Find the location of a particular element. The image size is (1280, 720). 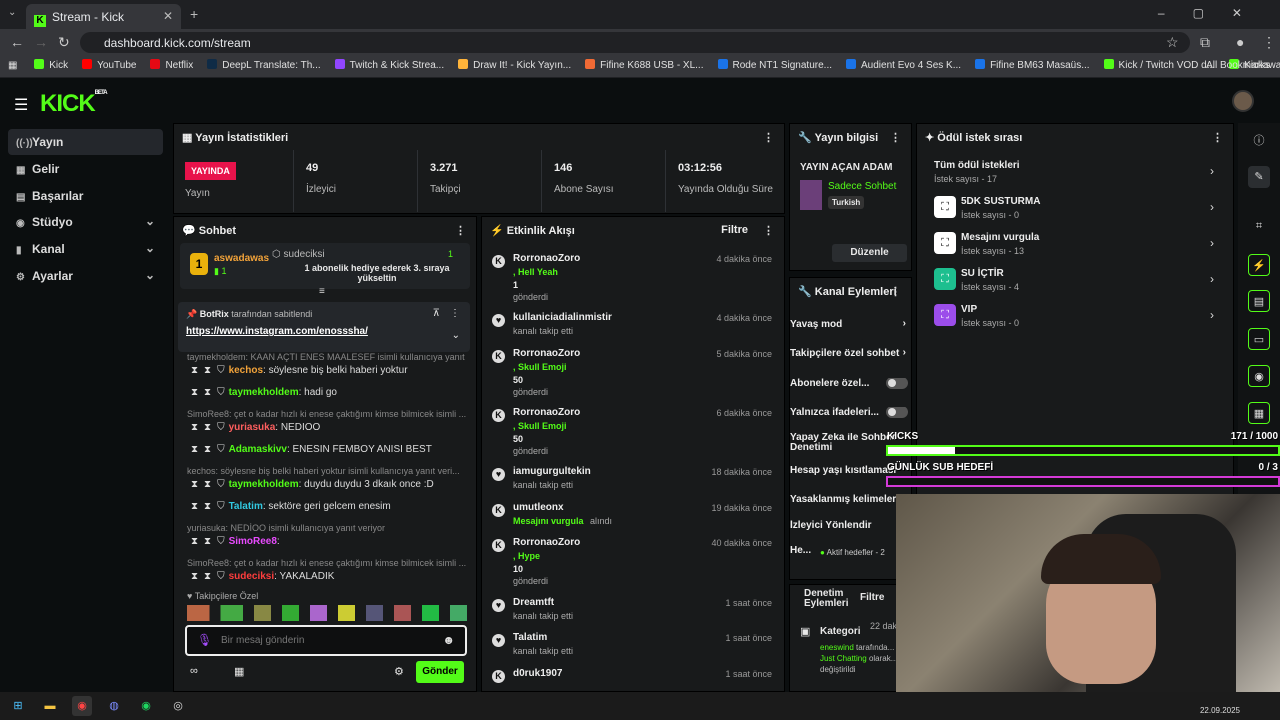

reward-item: ⛶ 5DK SUSTURMA İstek sayısı - 0 › is located at coordinates (1075, 208).